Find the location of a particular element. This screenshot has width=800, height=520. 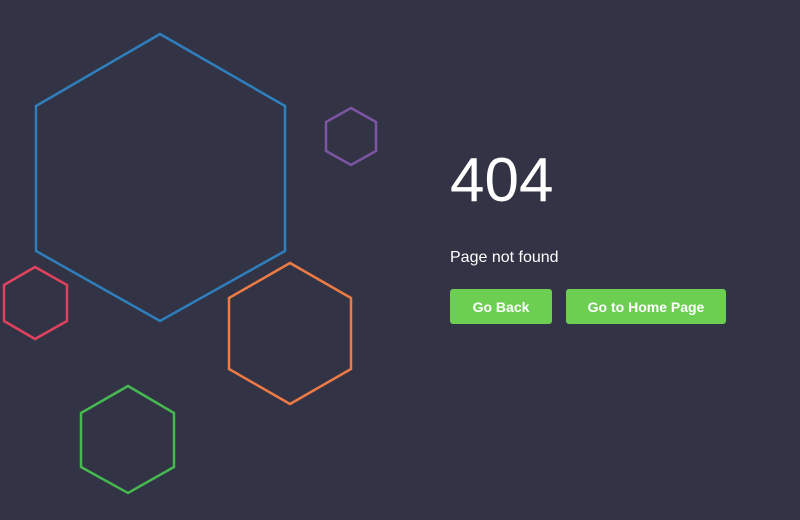

action-buttons: Go Back Go to Home Page is located at coordinates (588, 306).